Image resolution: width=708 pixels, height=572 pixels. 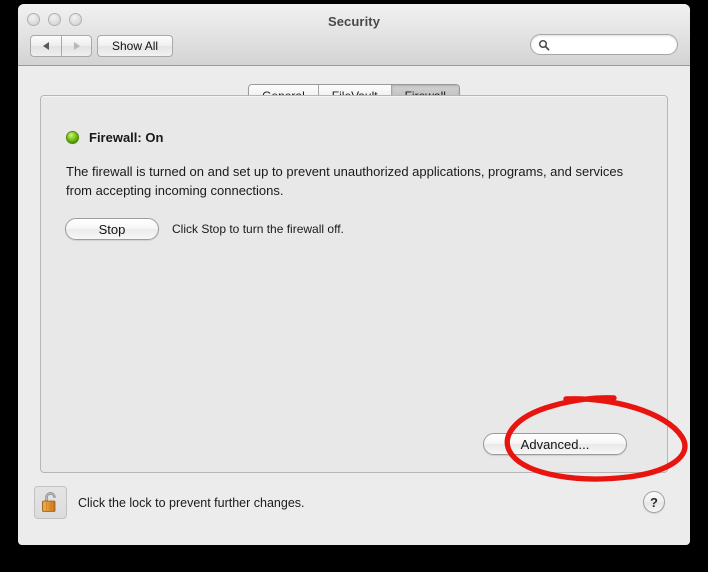 I want to click on back-button, so click(x=45, y=46).